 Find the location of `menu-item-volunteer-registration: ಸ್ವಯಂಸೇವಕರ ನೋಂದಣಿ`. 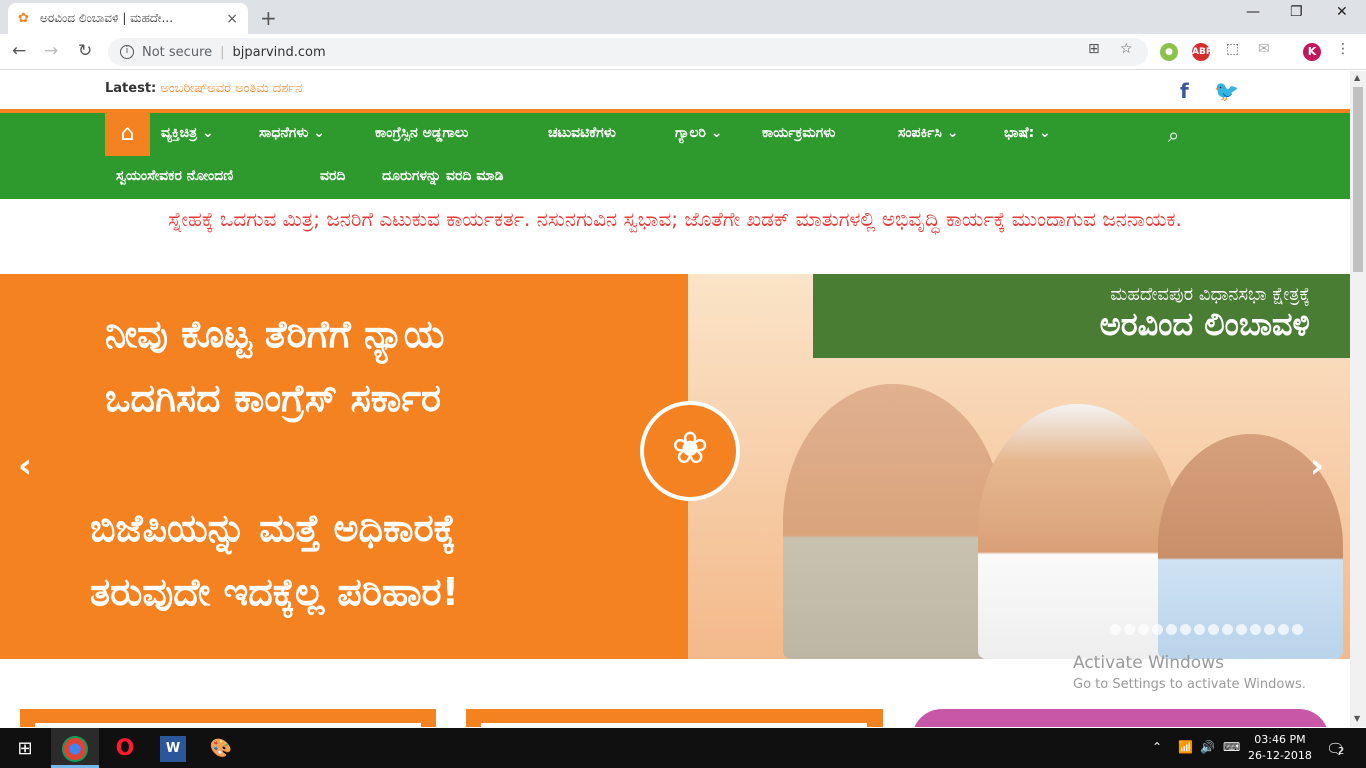

menu-item-volunteer-registration: ಸ್ವಯಂಸೇವಕರ ನೋಂದಣಿ is located at coordinates (174, 176).